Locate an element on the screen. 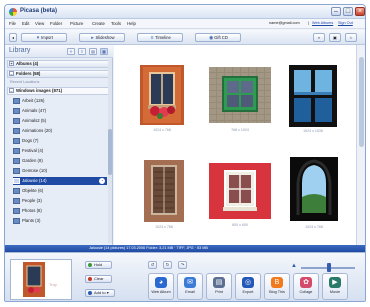 The width and height of the screenshot is (370, 307). folder-label: Garden (8) is located at coordinates (32, 160).